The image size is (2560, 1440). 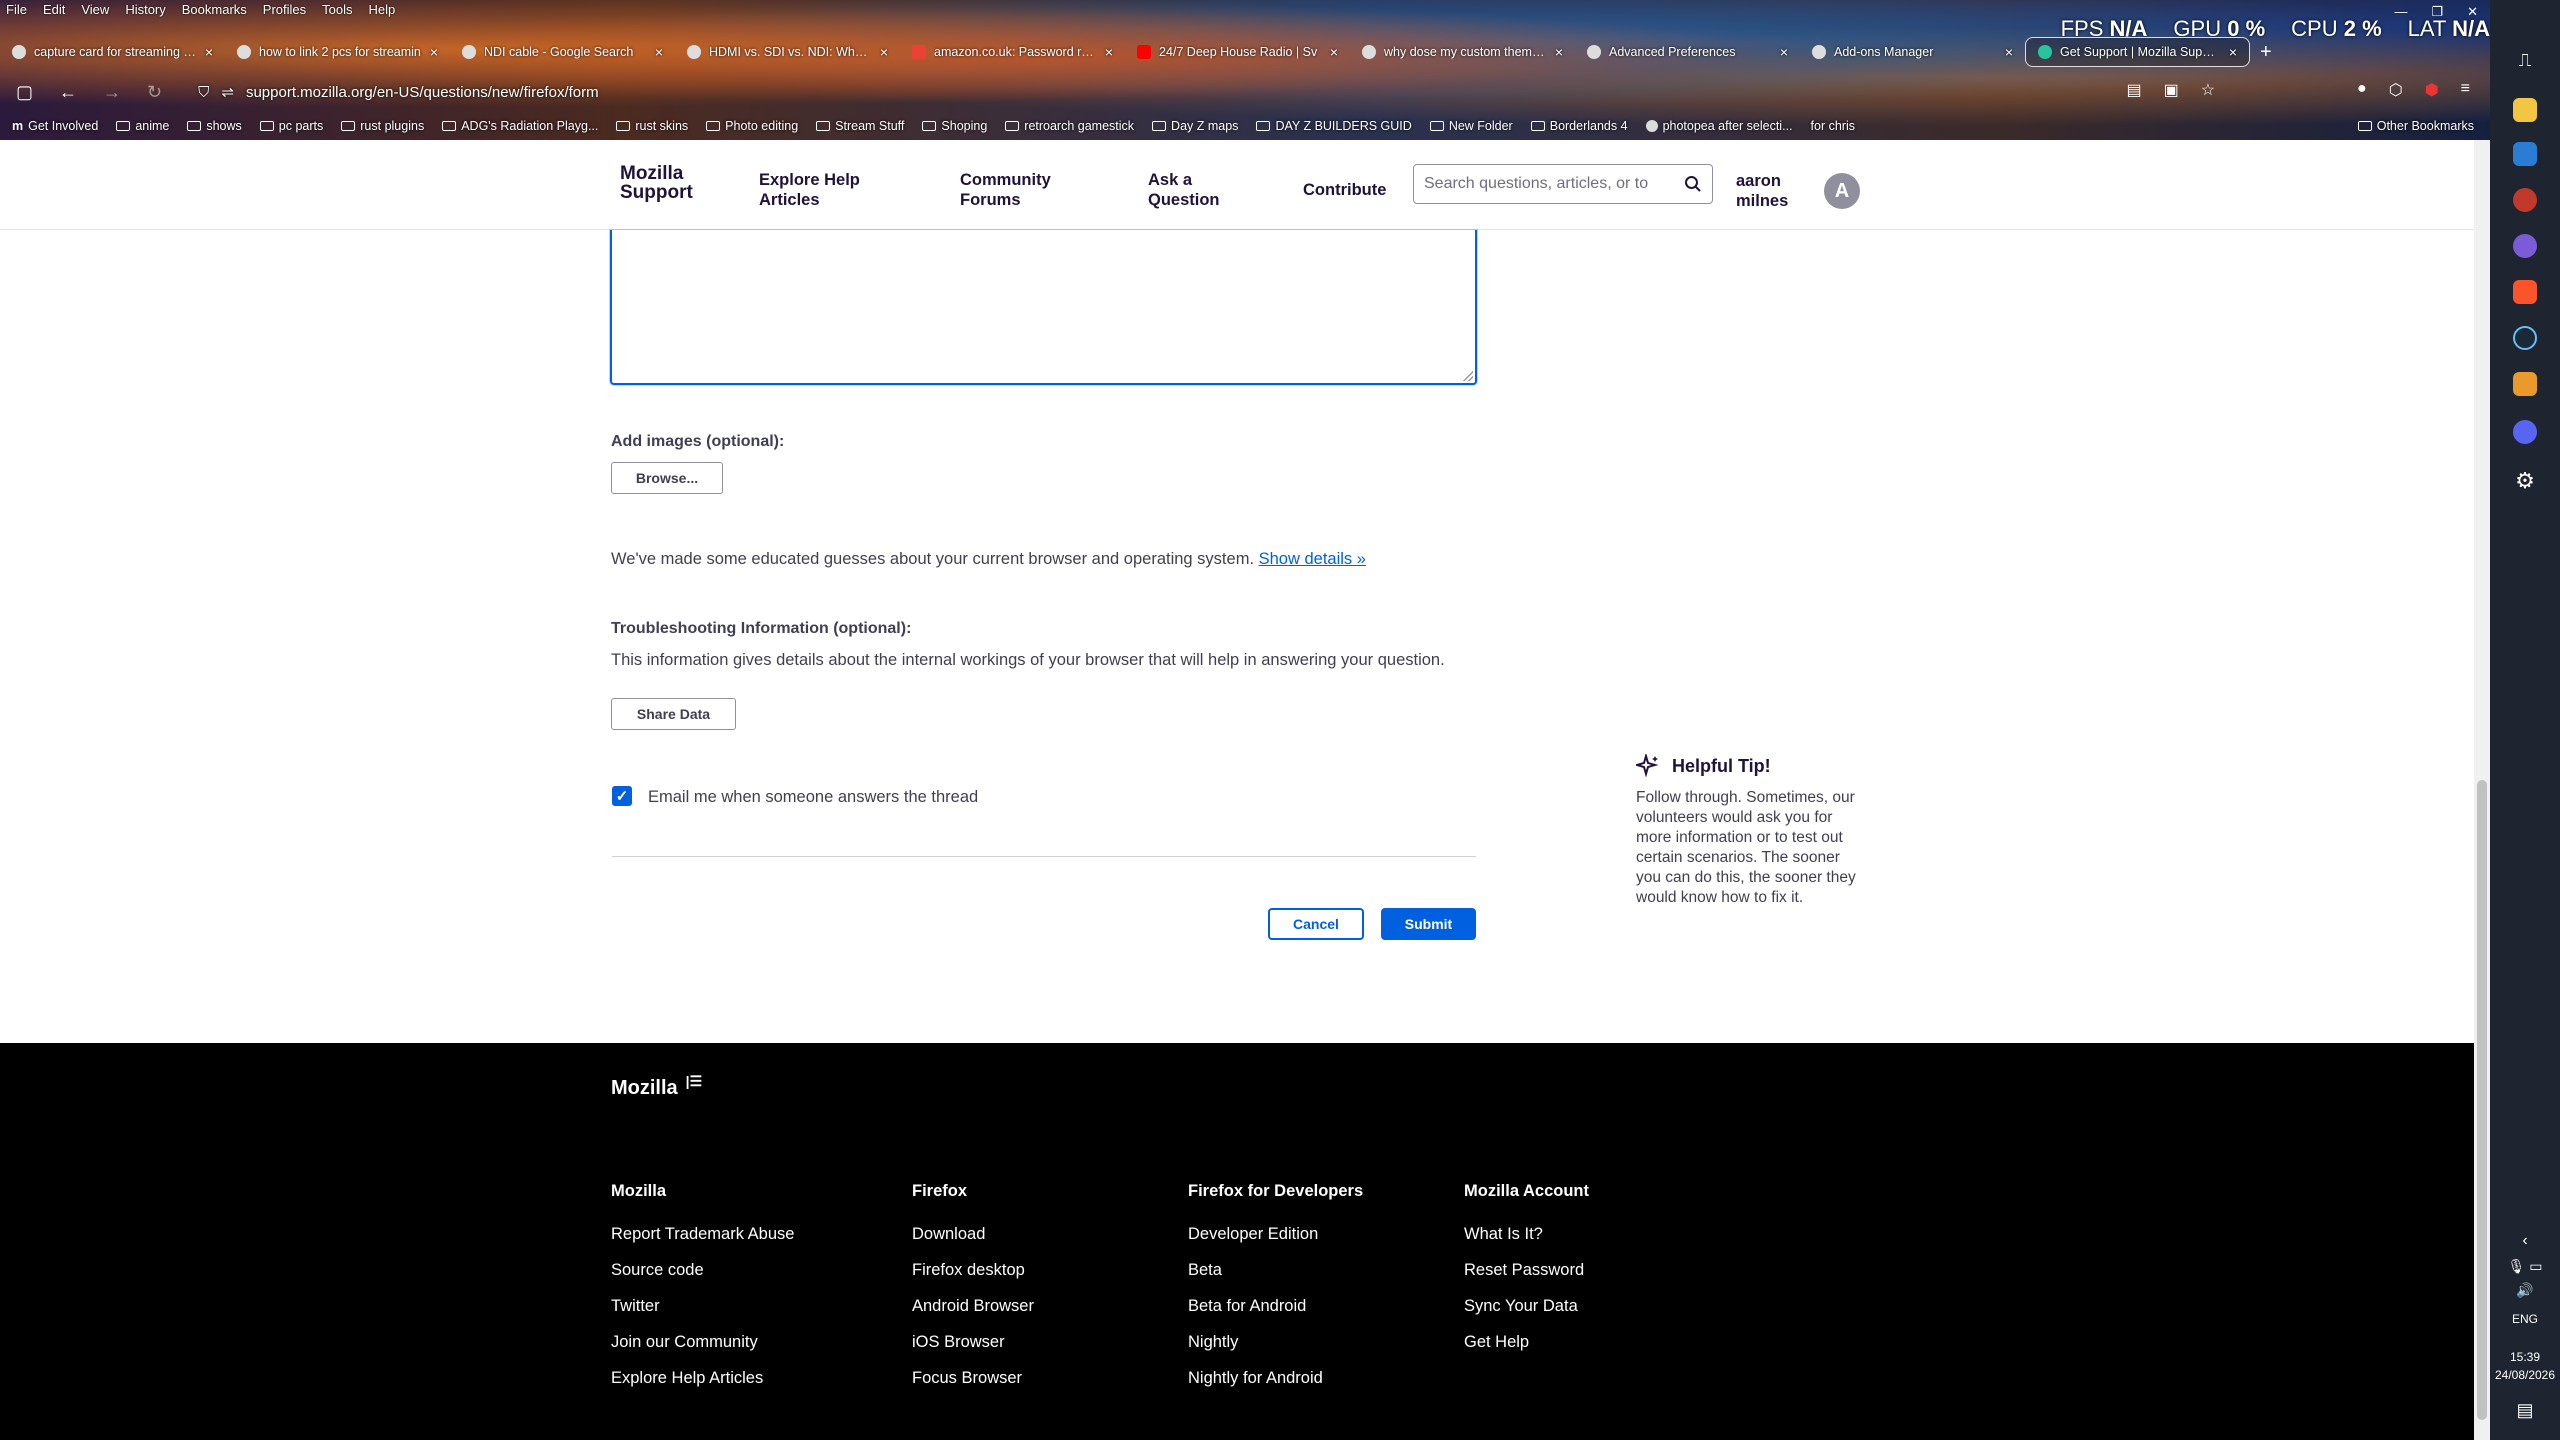 I want to click on footer-link: Get Help, so click(x=1526, y=1342).